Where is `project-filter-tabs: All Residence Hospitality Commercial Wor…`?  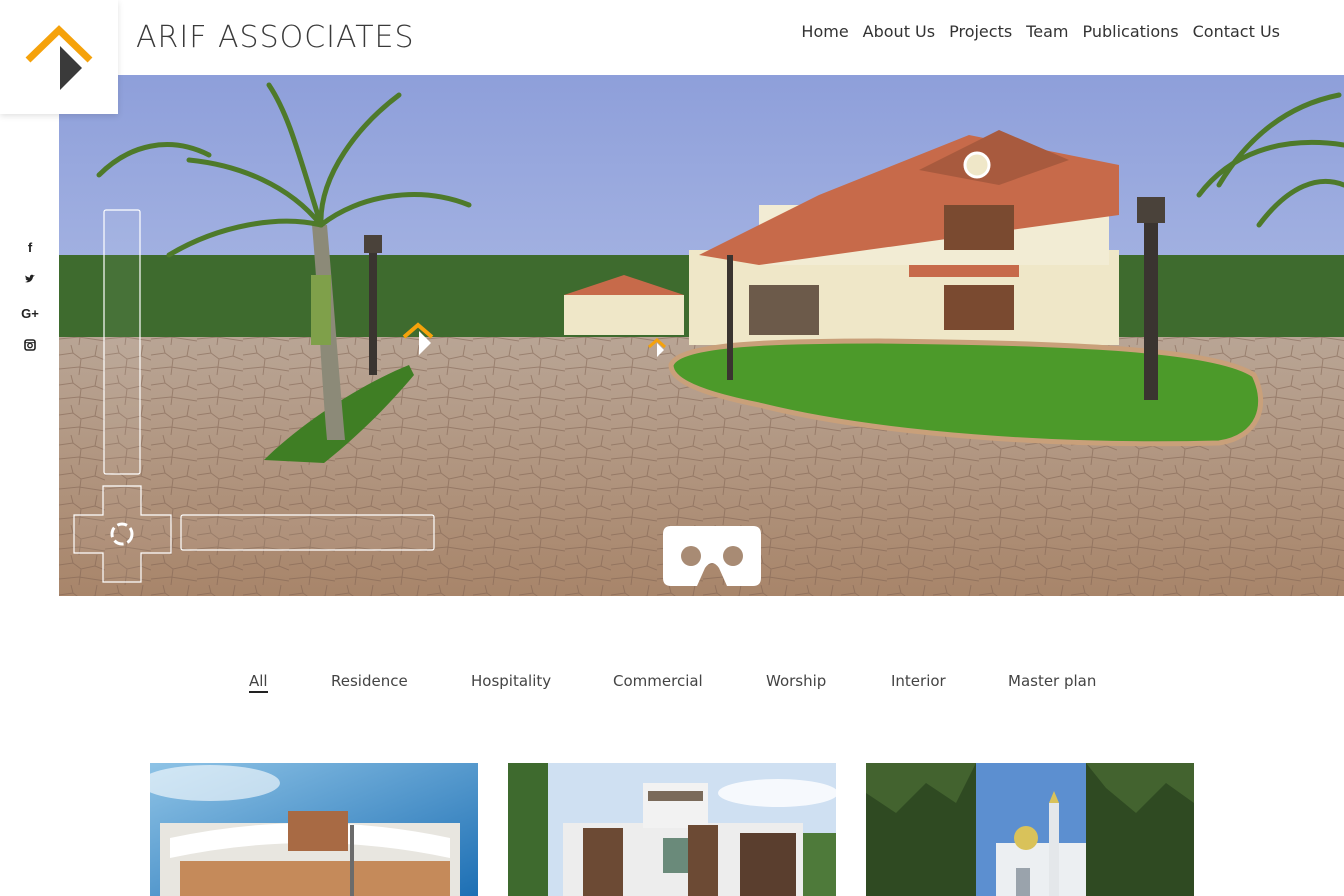 project-filter-tabs: All Residence Hospitality Commercial Wor… is located at coordinates (672, 687).